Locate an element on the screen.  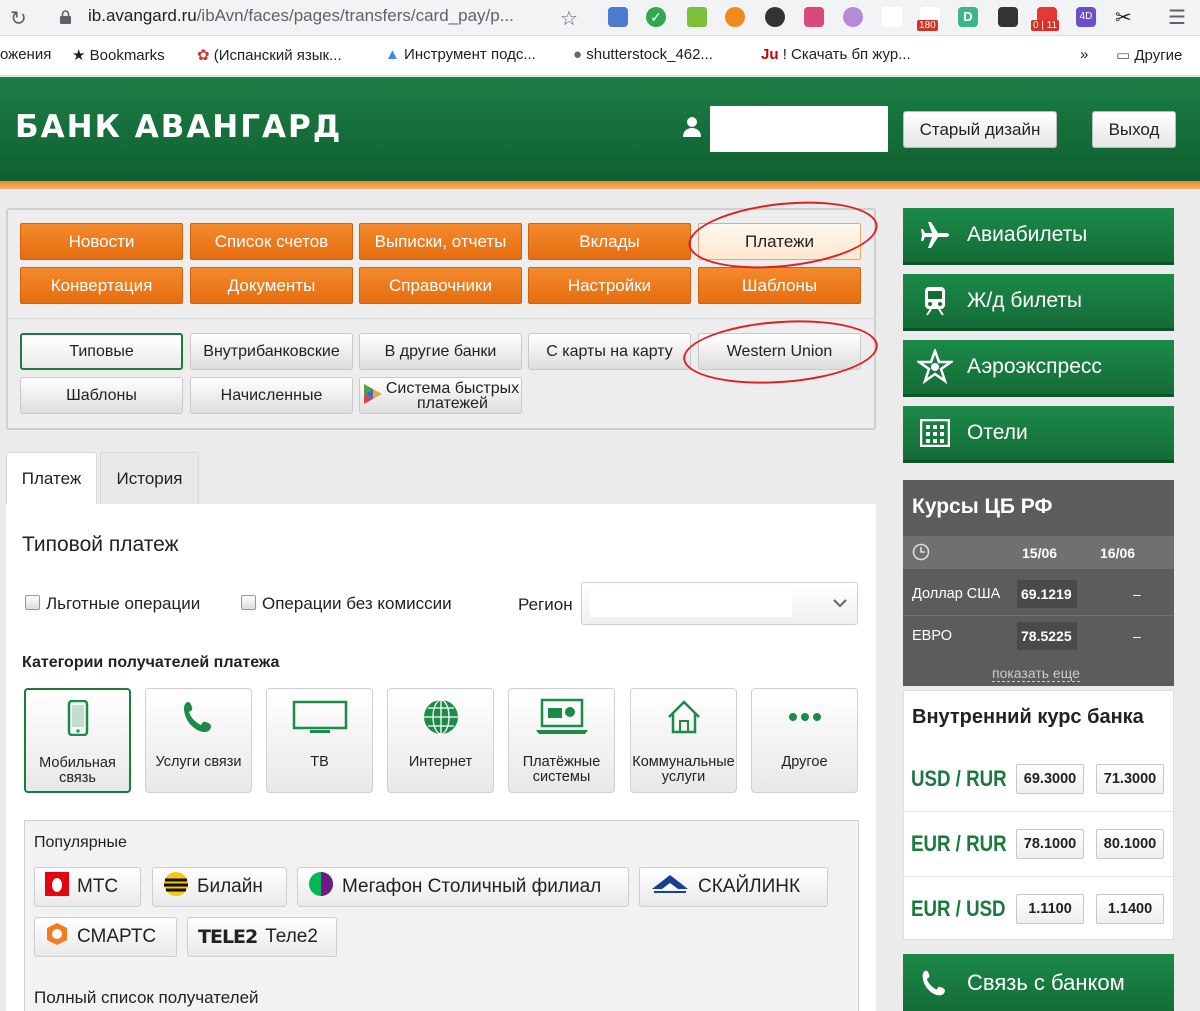
tv-icon is located at coordinates (319, 717).